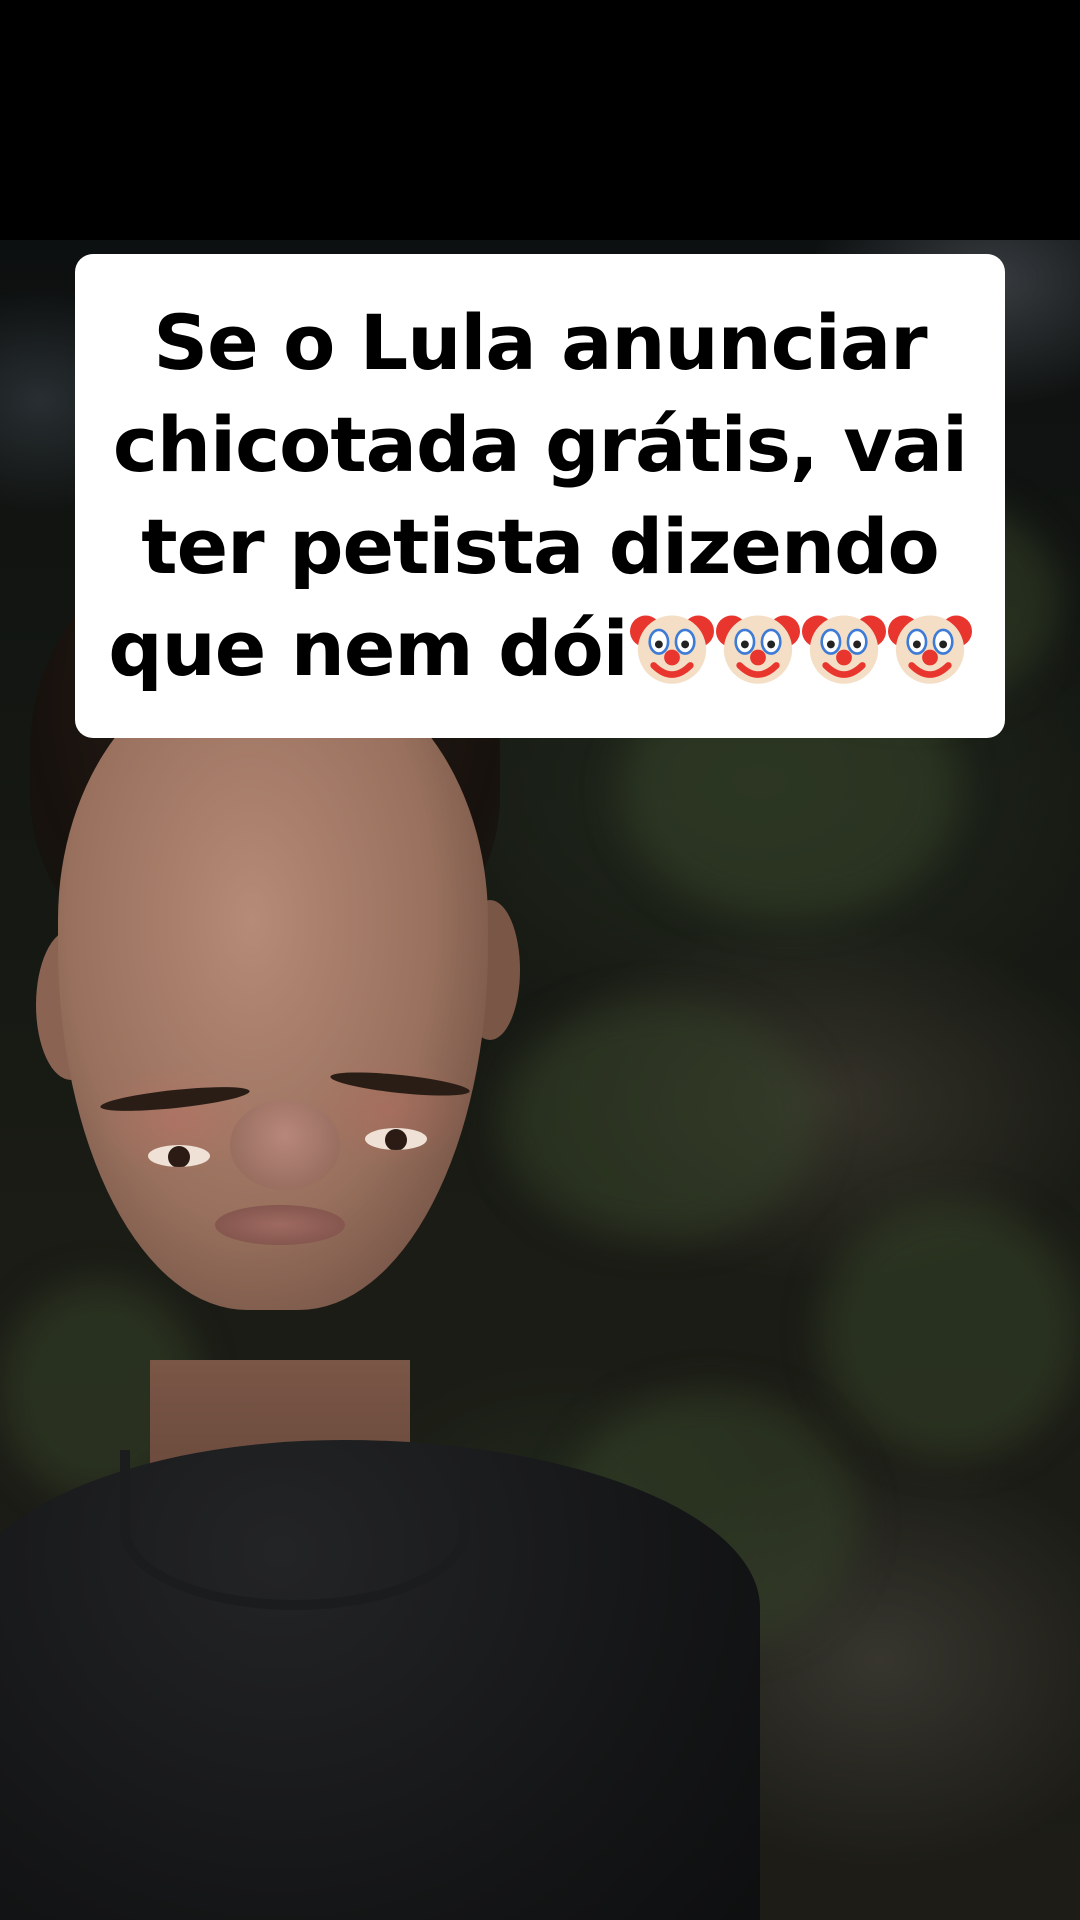  I want to click on shirt-collar, so click(295, 1530).